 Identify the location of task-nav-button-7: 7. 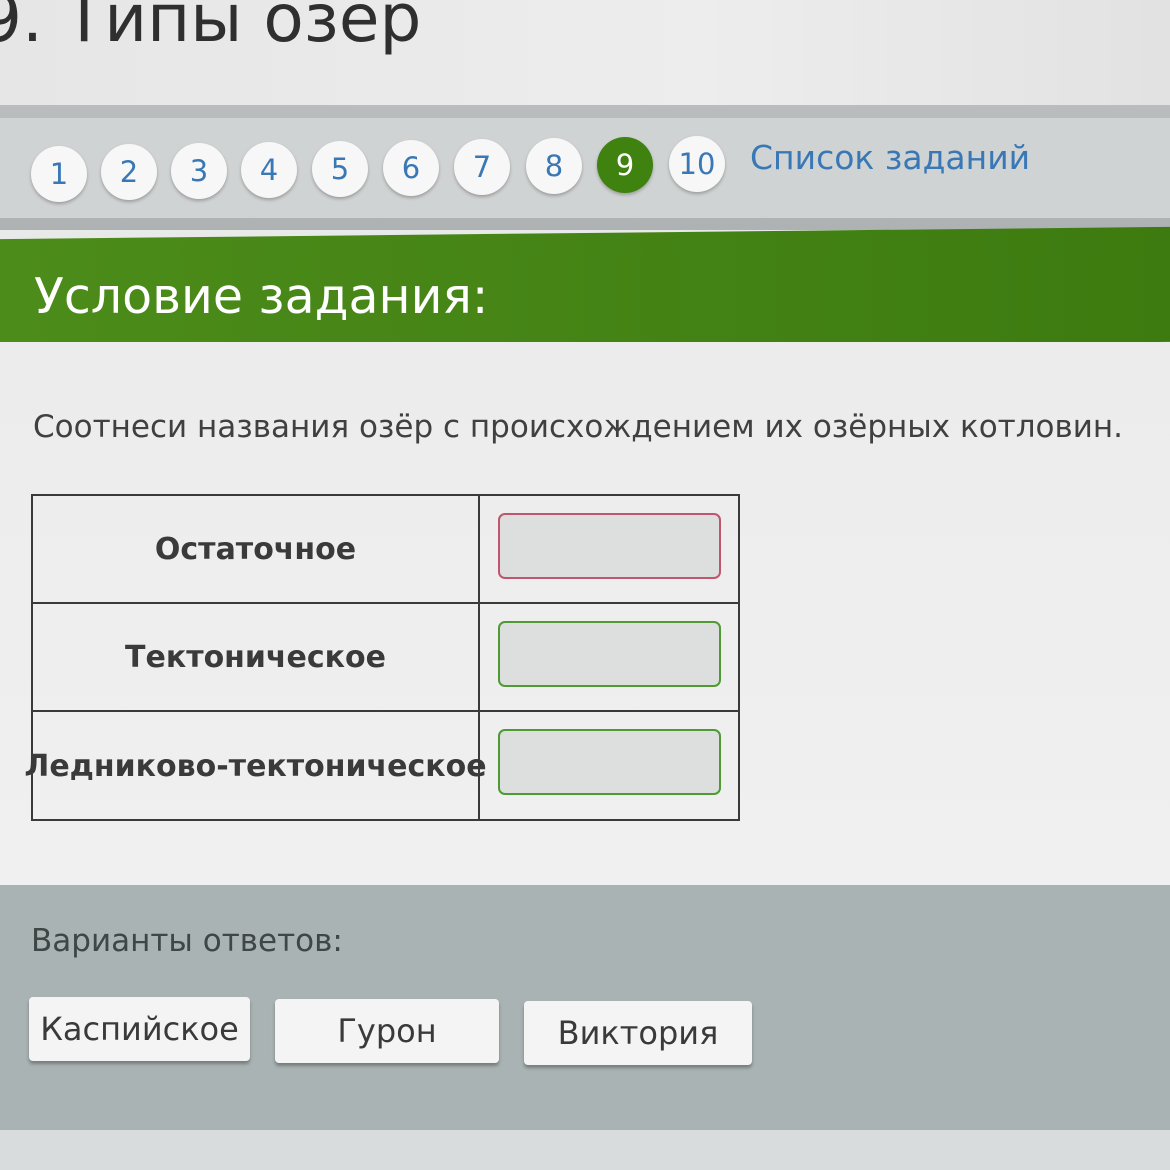
(482, 167).